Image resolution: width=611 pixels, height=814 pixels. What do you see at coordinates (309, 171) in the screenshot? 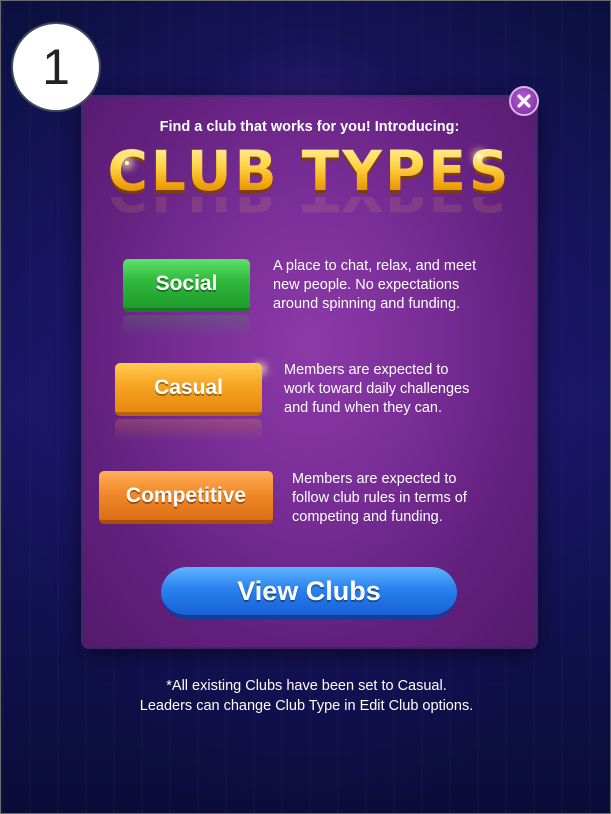
I see `modal-title: CLUB TYPES` at bounding box center [309, 171].